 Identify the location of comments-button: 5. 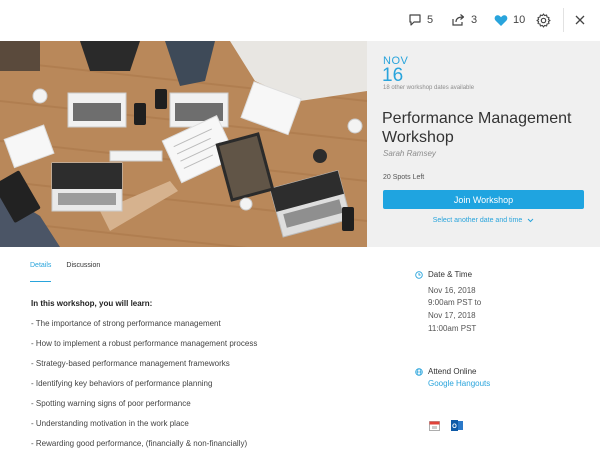
(420, 20).